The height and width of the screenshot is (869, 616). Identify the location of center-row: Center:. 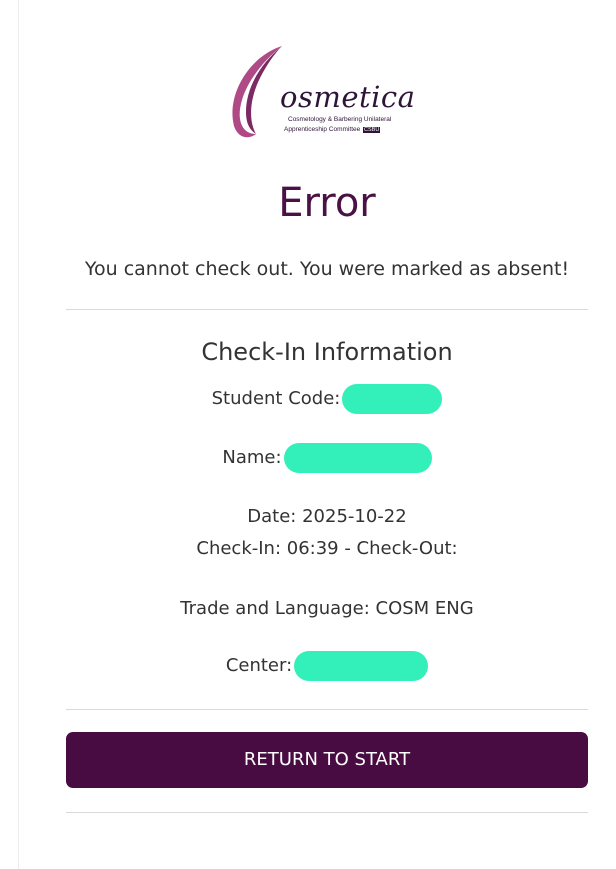
(327, 666).